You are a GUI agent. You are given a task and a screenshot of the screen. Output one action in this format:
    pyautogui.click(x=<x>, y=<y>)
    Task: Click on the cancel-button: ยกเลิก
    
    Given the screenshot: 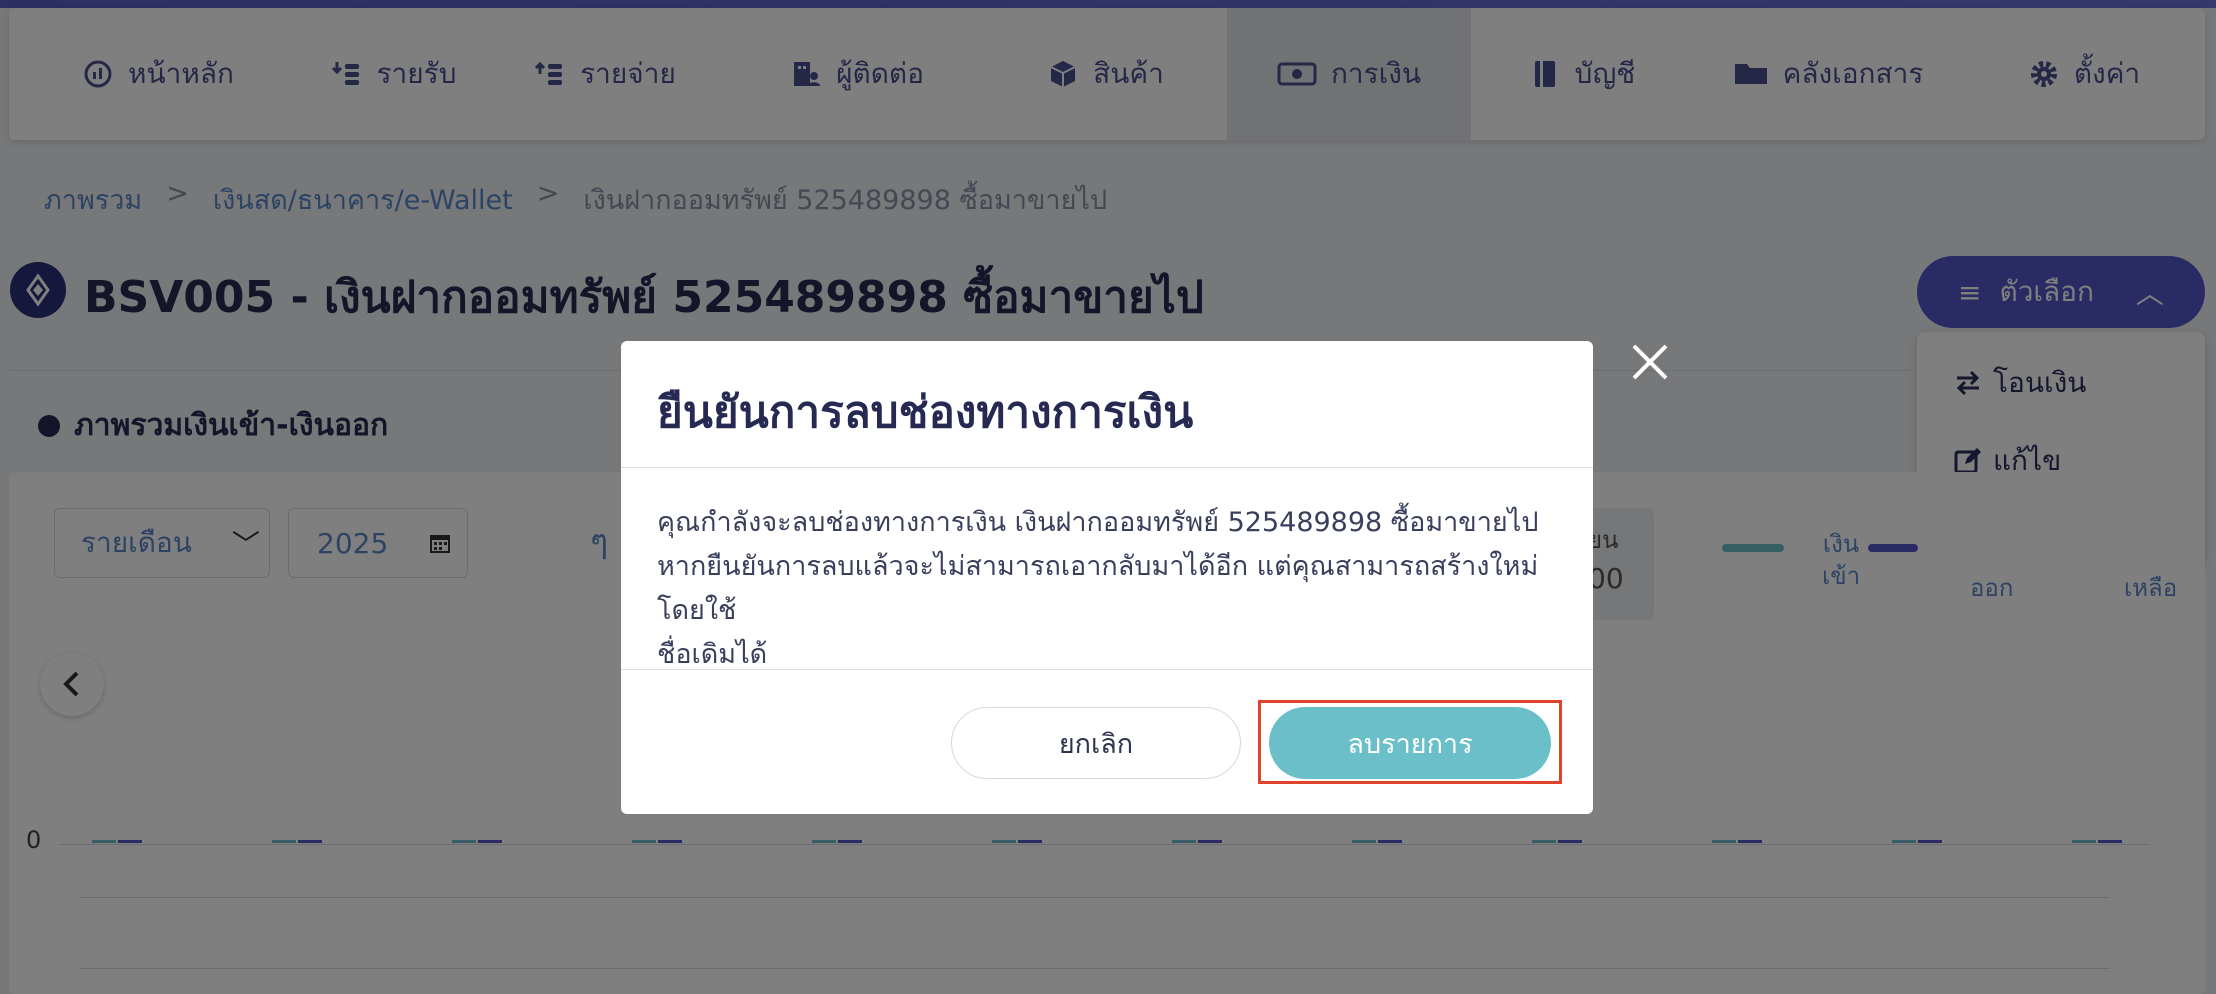 What is the action you would take?
    pyautogui.click(x=1096, y=743)
    